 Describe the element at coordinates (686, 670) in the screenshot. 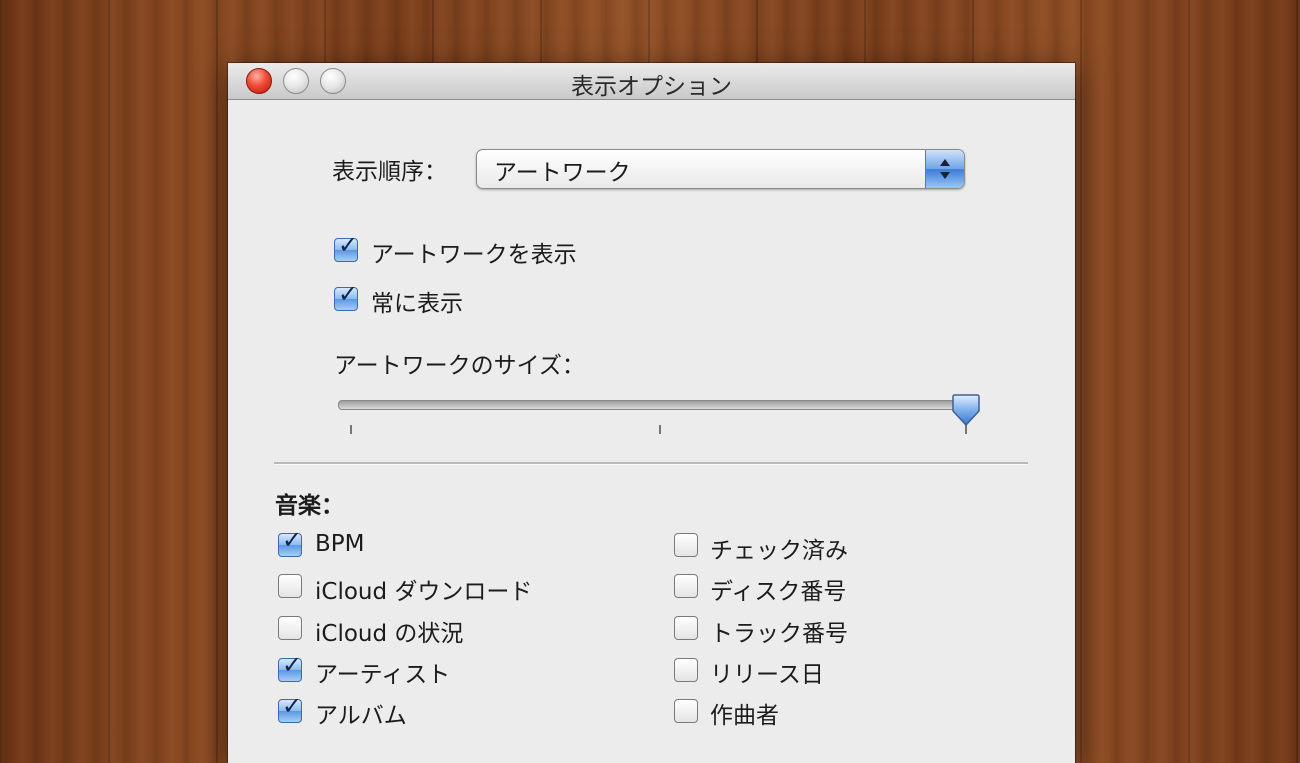

I see `release-date-checkbox` at that location.